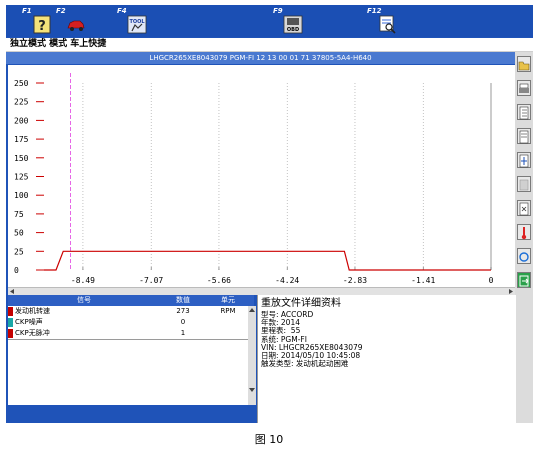 The image size is (538, 452). Describe the element at coordinates (261, 291) in the screenshot. I see `chart-horizontal-scrollbar` at that location.